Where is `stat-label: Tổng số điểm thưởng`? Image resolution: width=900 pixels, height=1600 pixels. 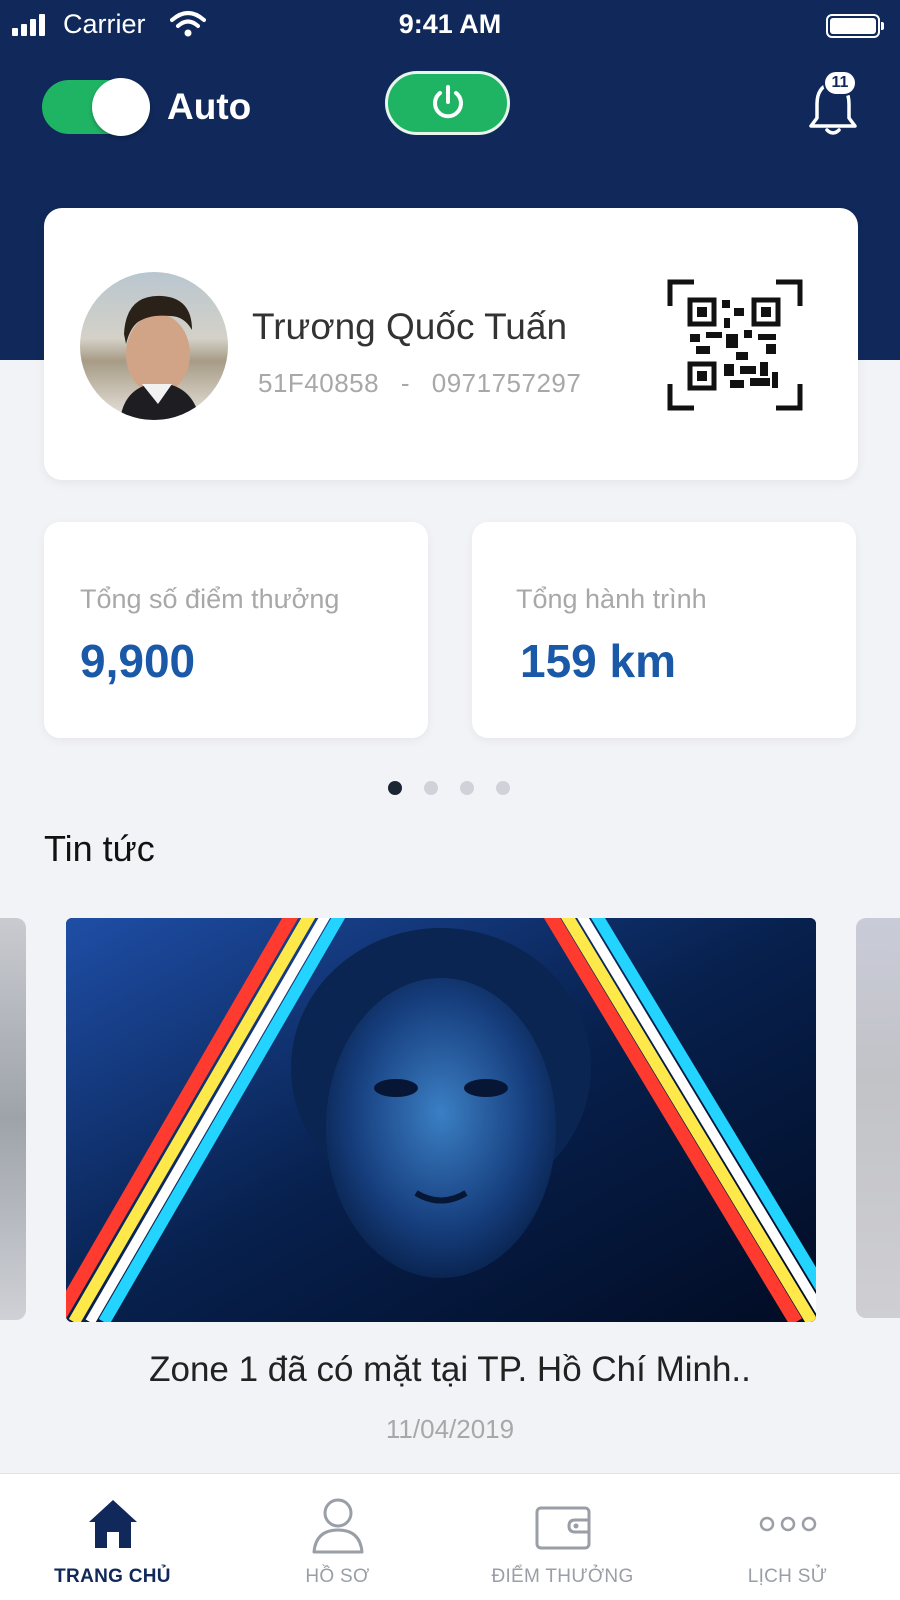 stat-label: Tổng số điểm thưởng is located at coordinates (210, 599).